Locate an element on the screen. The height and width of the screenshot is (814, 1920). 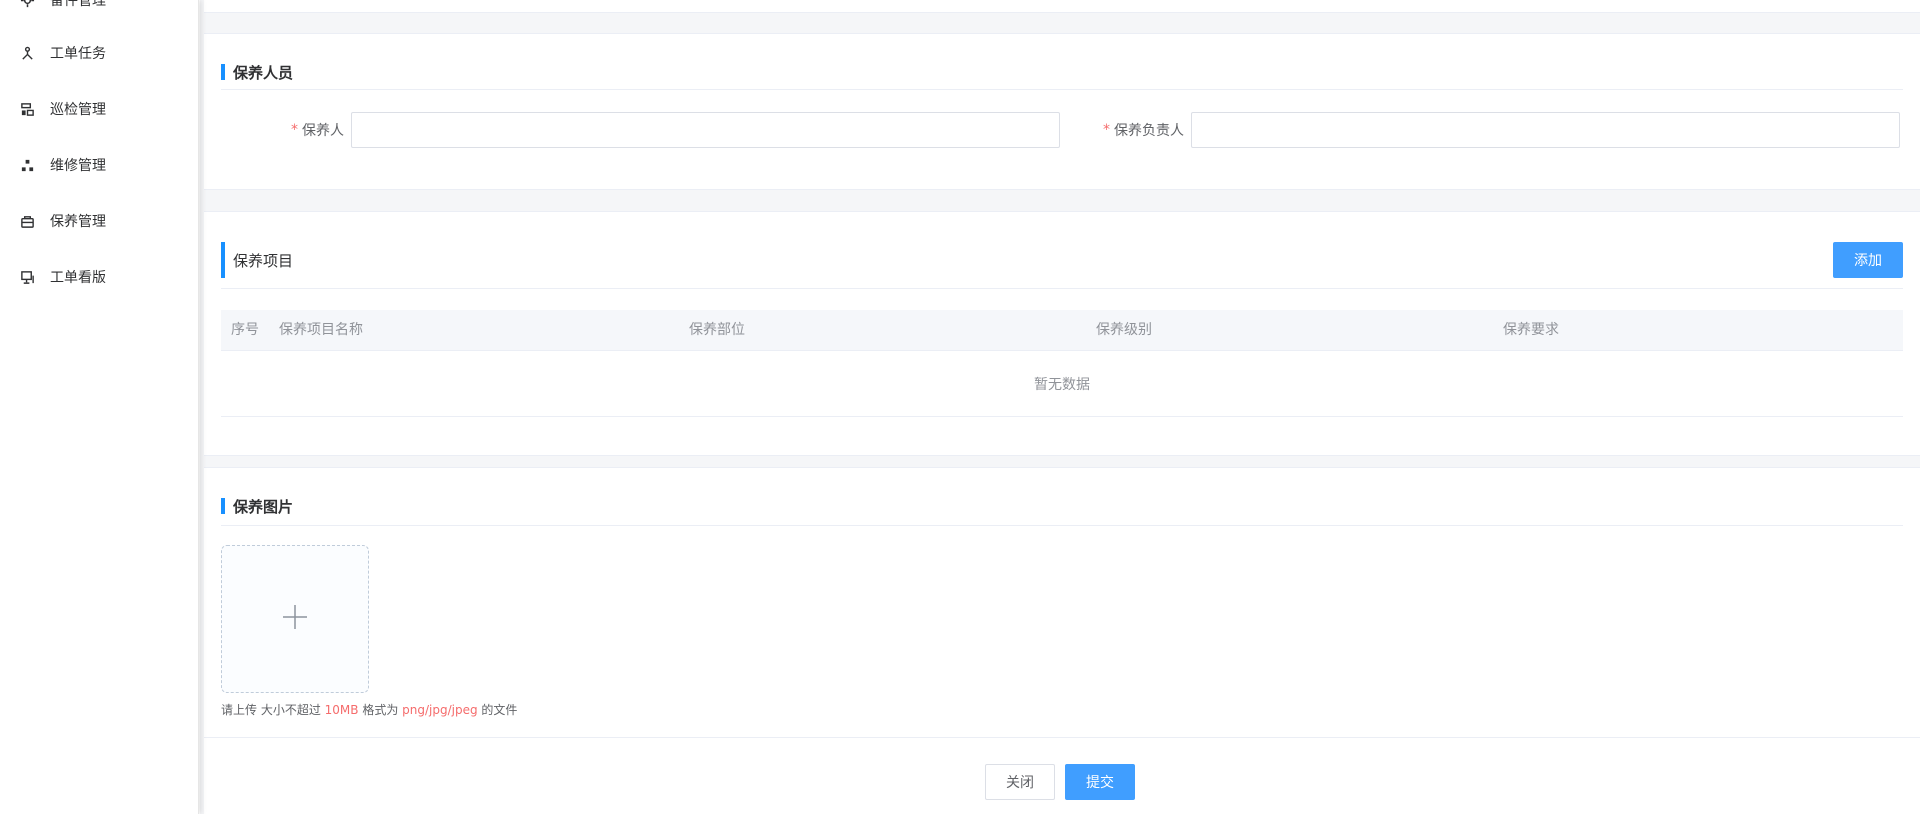
maintainer-label: * 保养人 is located at coordinates (294, 130).